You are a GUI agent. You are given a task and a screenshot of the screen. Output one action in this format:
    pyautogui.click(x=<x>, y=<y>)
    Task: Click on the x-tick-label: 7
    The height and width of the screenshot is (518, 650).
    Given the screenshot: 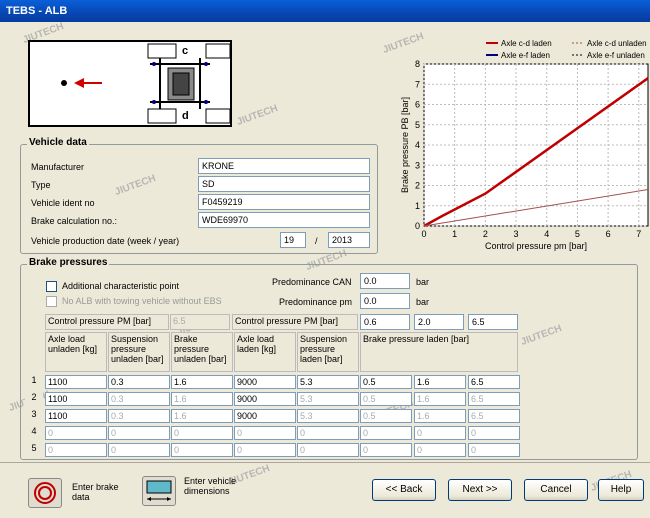 What is the action you would take?
    pyautogui.click(x=638, y=234)
    